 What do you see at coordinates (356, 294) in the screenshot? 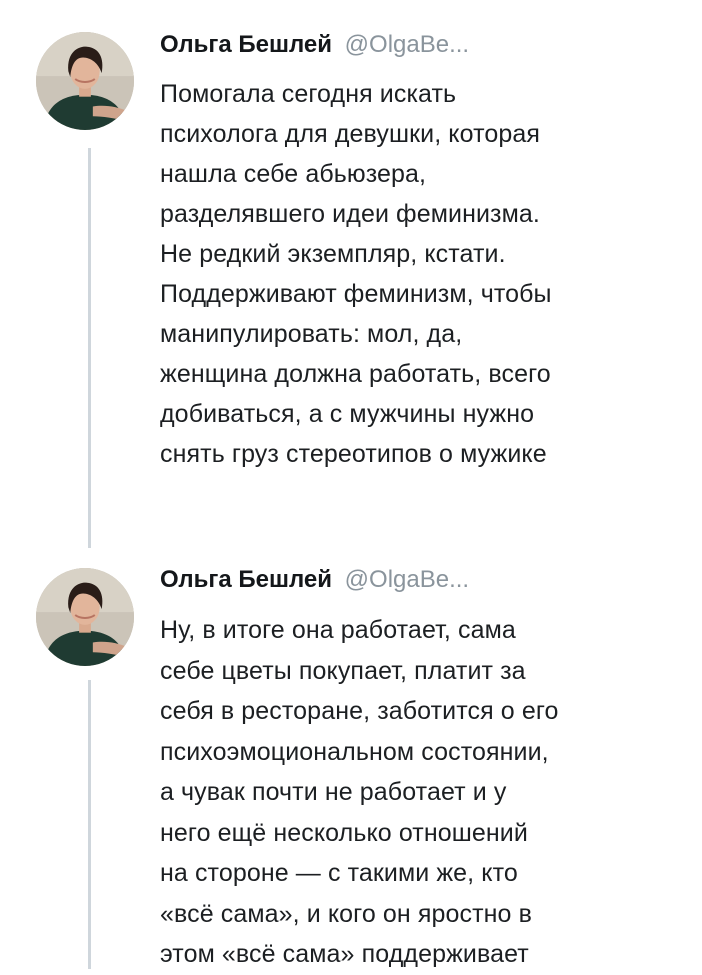
I see `tweet-text-line: Поддерживают феминизм, чтобы` at bounding box center [356, 294].